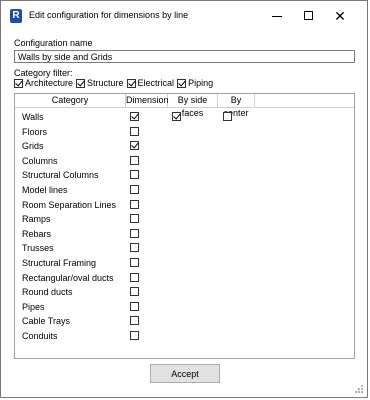  Describe the element at coordinates (131, 83) in the screenshot. I see `filter-electrical-checkbox` at that location.